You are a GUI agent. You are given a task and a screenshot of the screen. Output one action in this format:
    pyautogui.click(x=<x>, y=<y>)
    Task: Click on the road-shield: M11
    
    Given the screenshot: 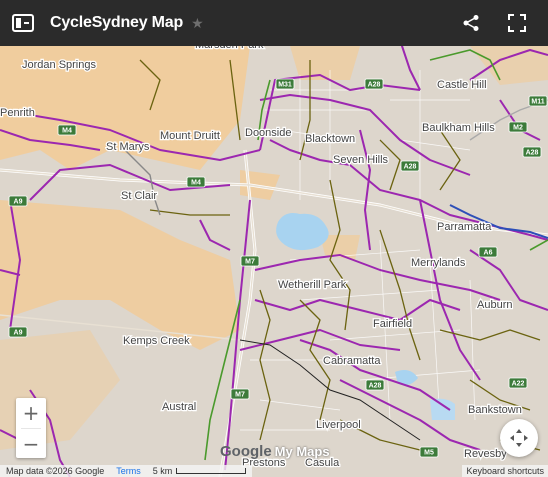 What is the action you would take?
    pyautogui.click(x=538, y=101)
    